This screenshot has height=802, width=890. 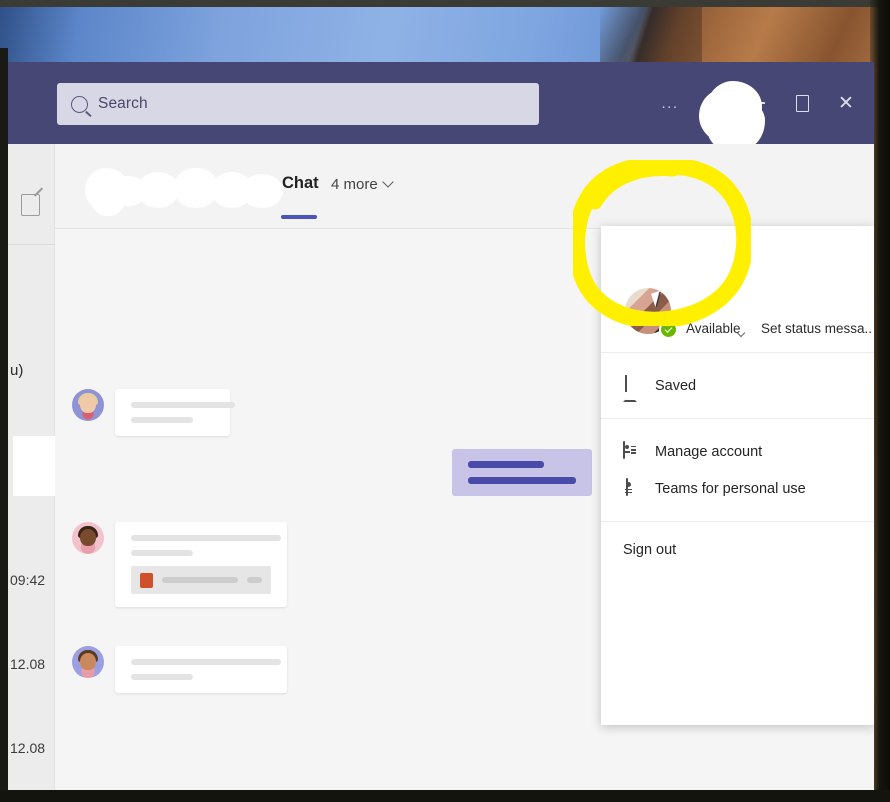 What do you see at coordinates (445, 796) in the screenshot?
I see `desktop-bottom-edge` at bounding box center [445, 796].